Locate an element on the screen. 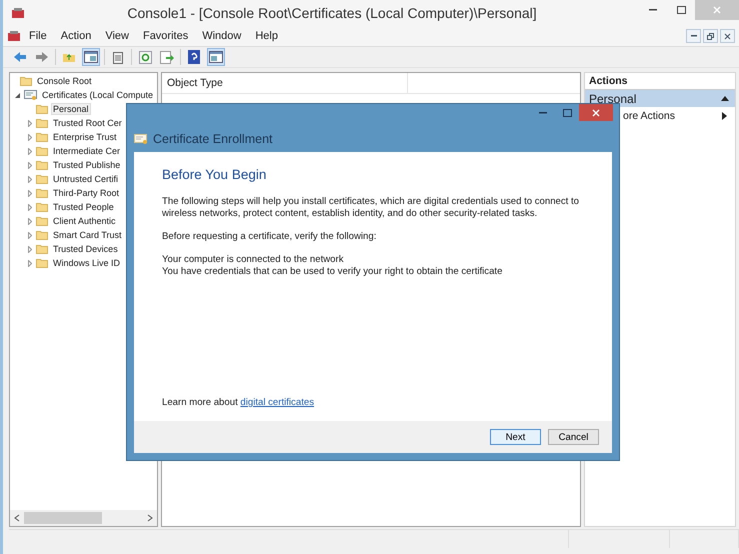  minimize-button is located at coordinates (693, 36).